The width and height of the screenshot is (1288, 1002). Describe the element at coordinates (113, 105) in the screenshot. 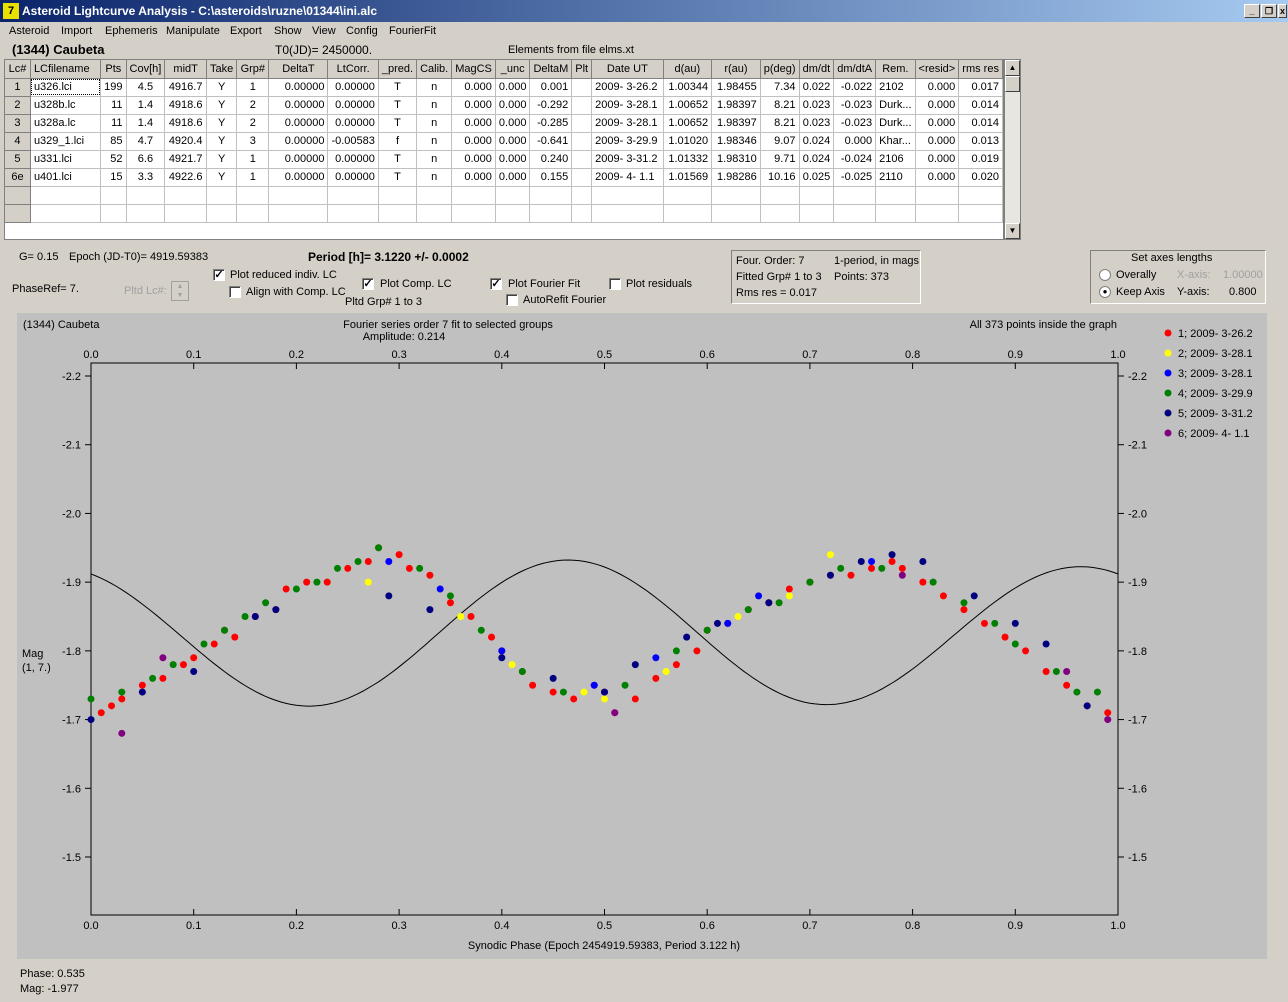

I see `table-cell: 11` at that location.